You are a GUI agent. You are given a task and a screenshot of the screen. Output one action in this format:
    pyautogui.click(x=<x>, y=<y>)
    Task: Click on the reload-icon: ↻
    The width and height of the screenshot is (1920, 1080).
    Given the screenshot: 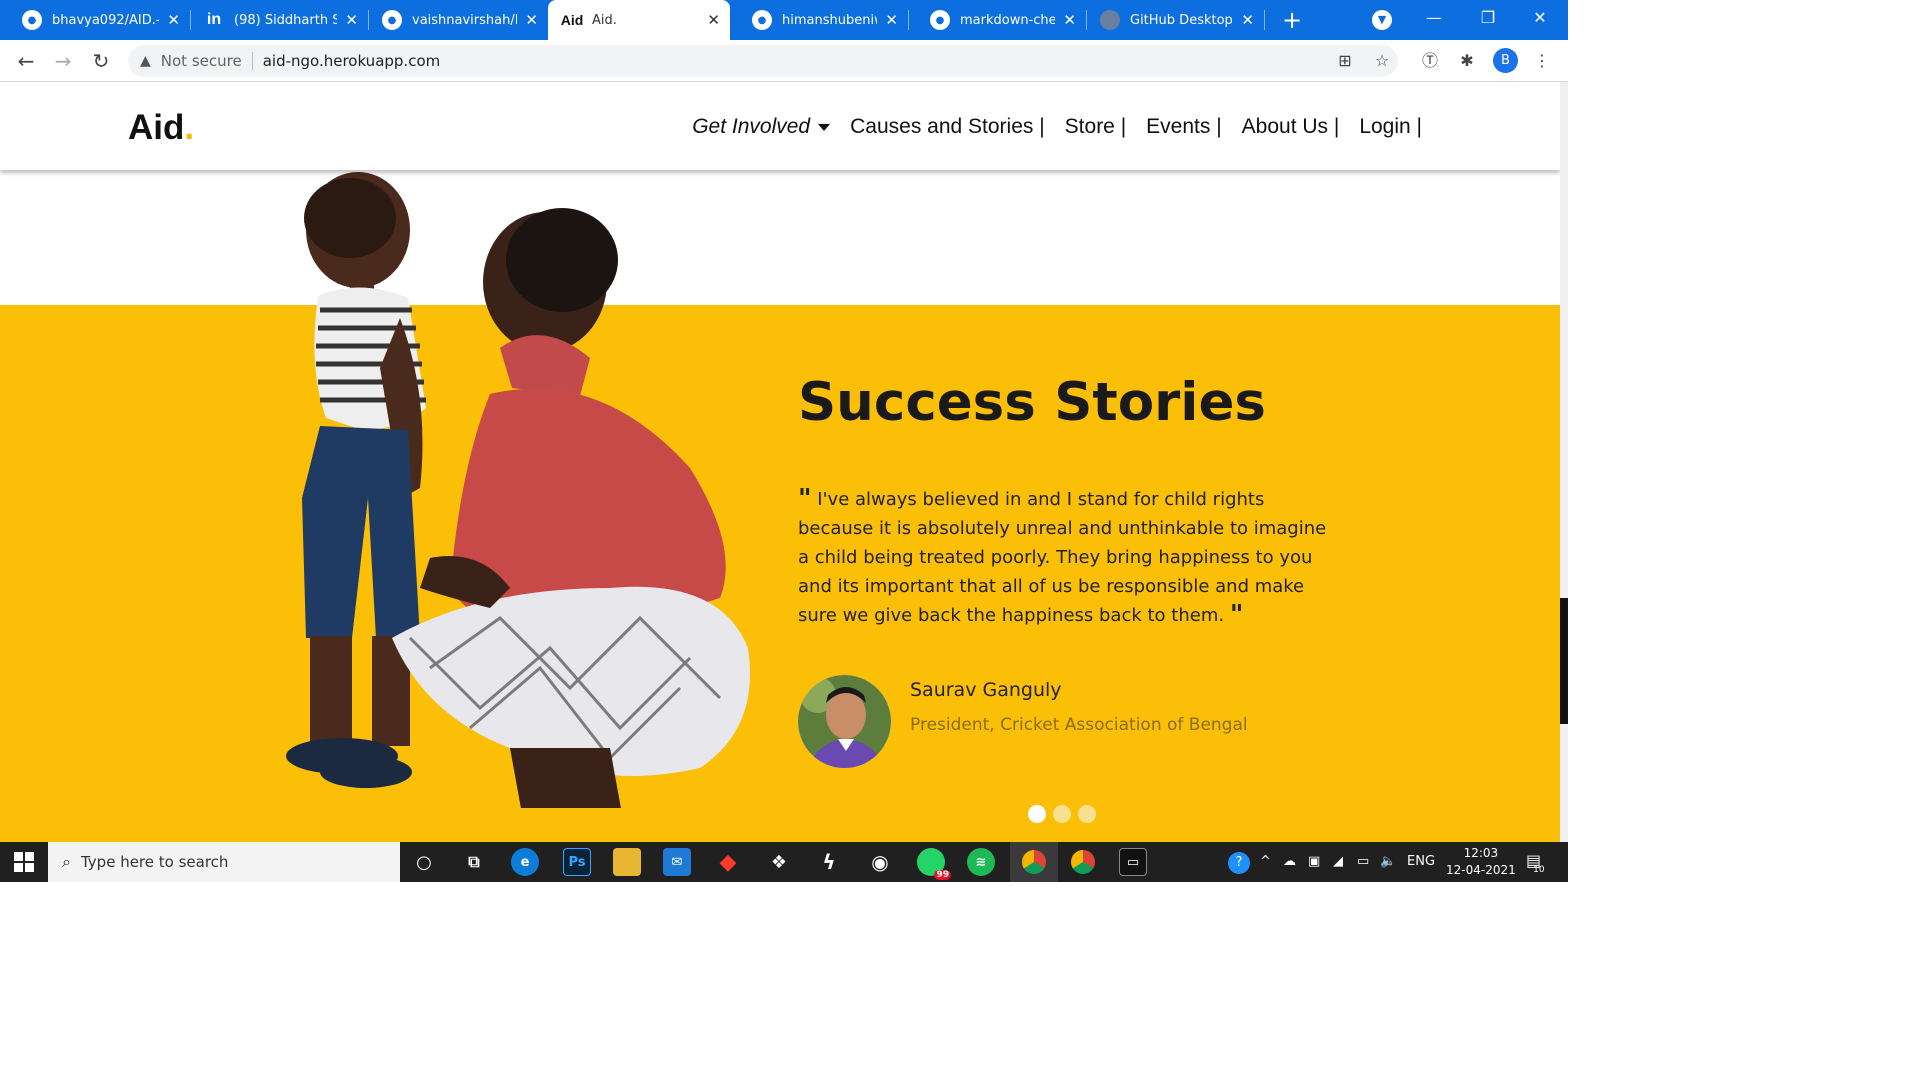 What is the action you would take?
    pyautogui.click(x=101, y=61)
    